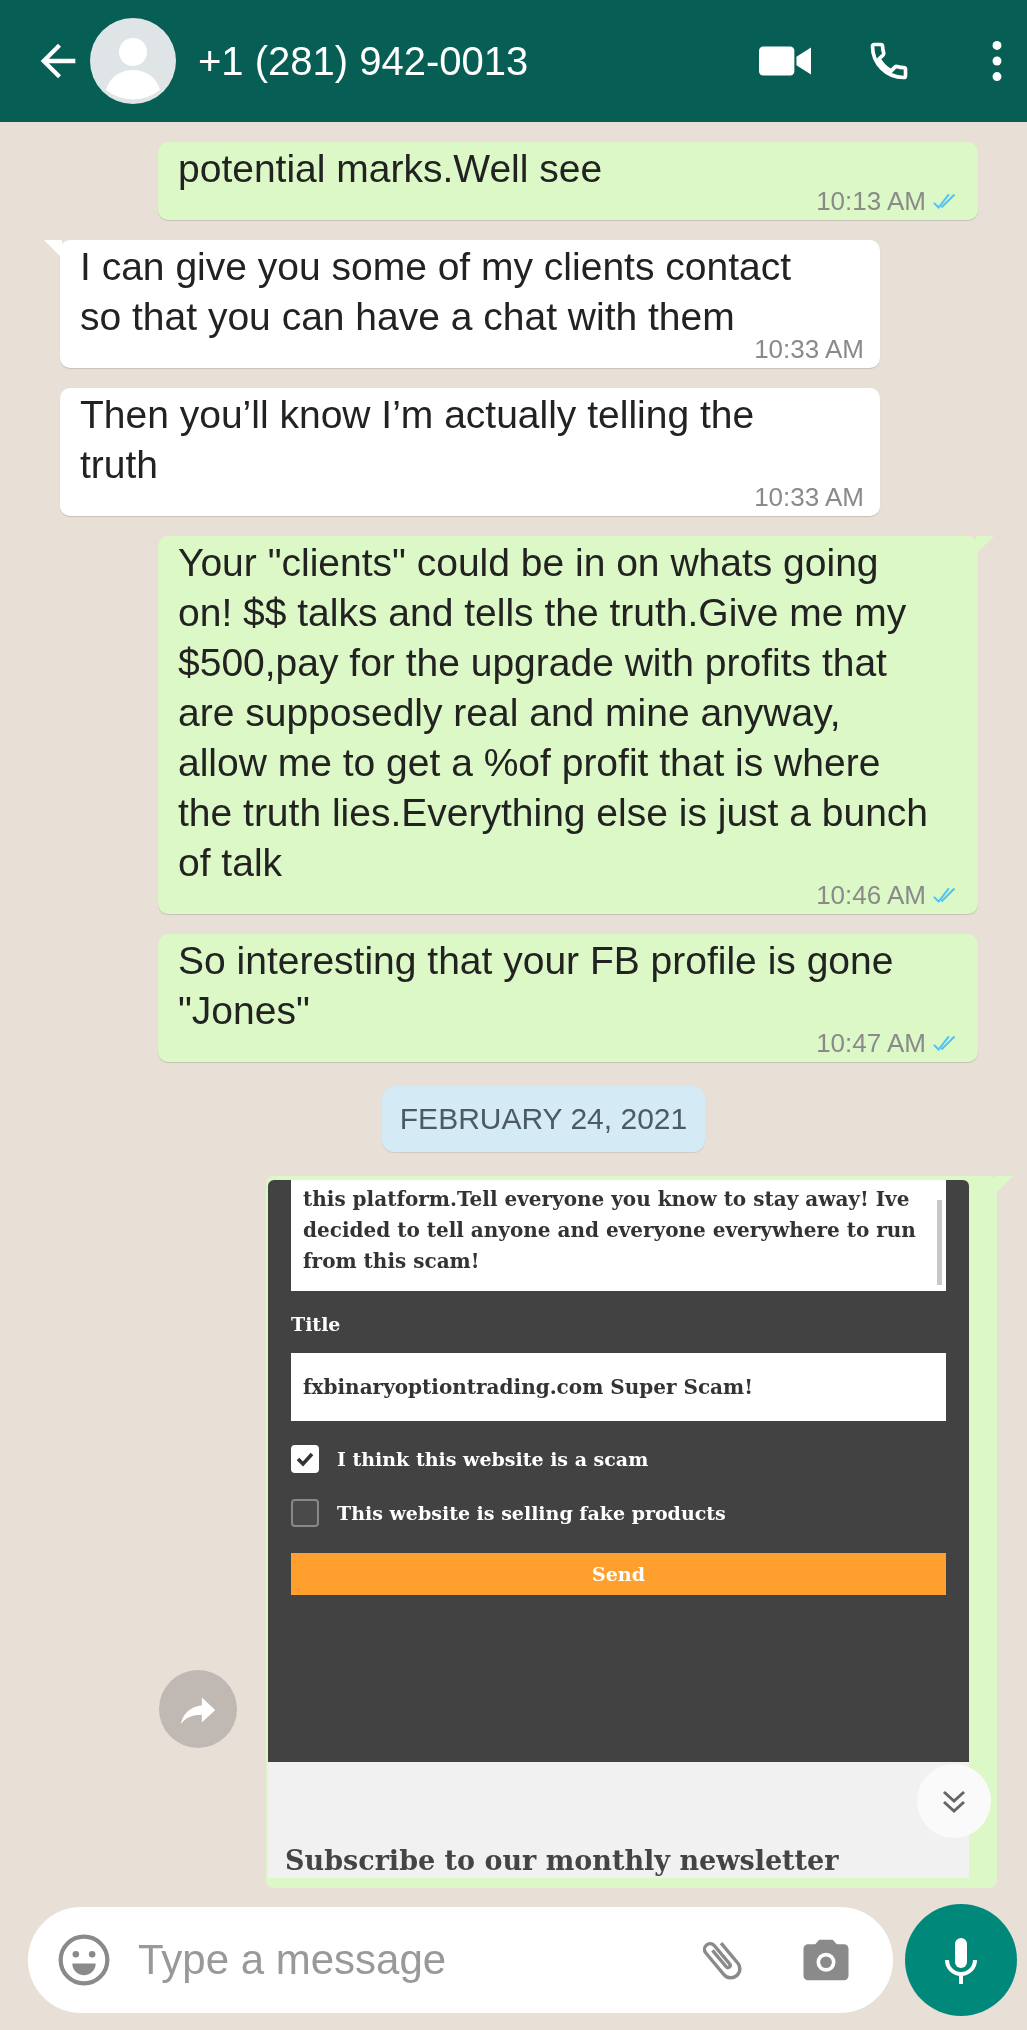  What do you see at coordinates (871, 201) in the screenshot?
I see `message-time: 10:13 AM` at bounding box center [871, 201].